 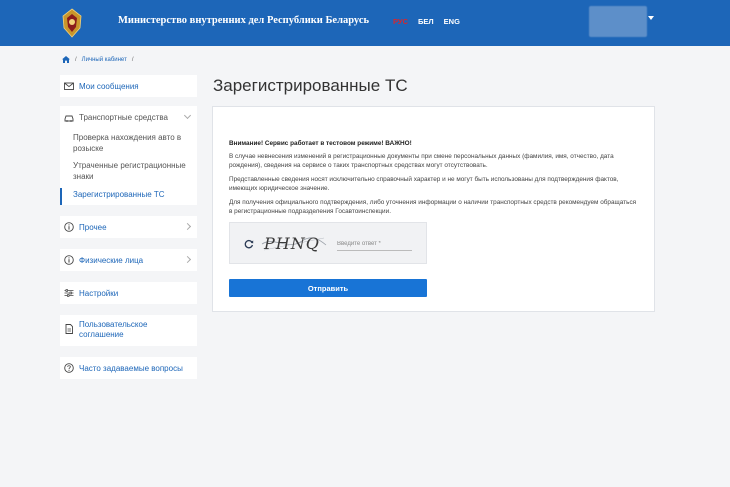 What do you see at coordinates (128, 142) in the screenshot?
I see `submenu-item-wanted-check: Проверка нахождения авто в розыске` at bounding box center [128, 142].